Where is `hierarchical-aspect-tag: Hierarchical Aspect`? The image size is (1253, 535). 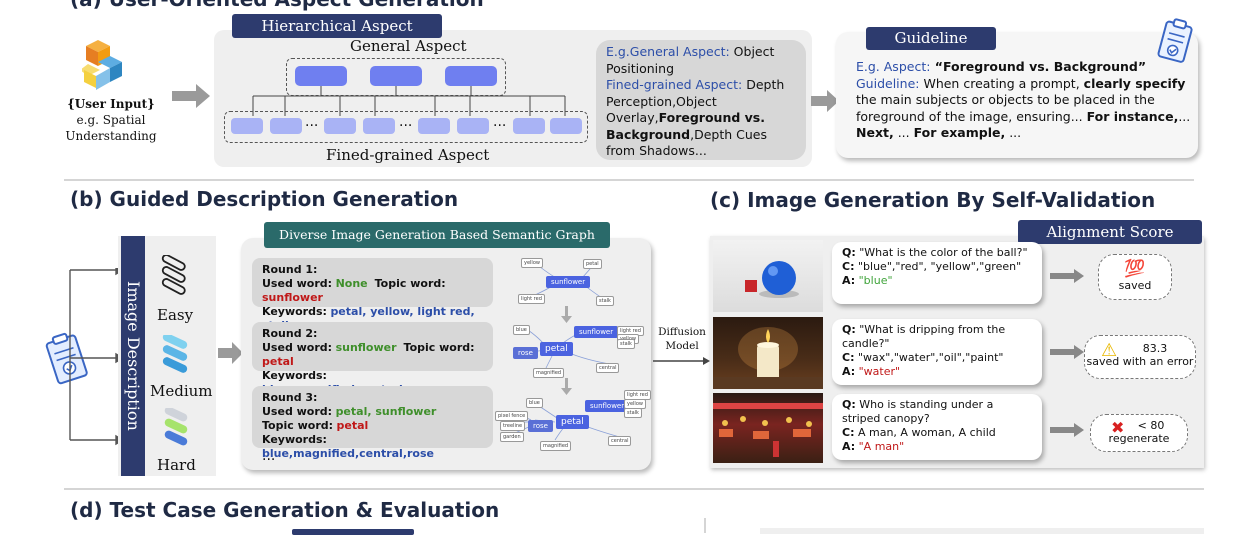
hierarchical-aspect-tag: Hierarchical Aspect is located at coordinates (337, 26).